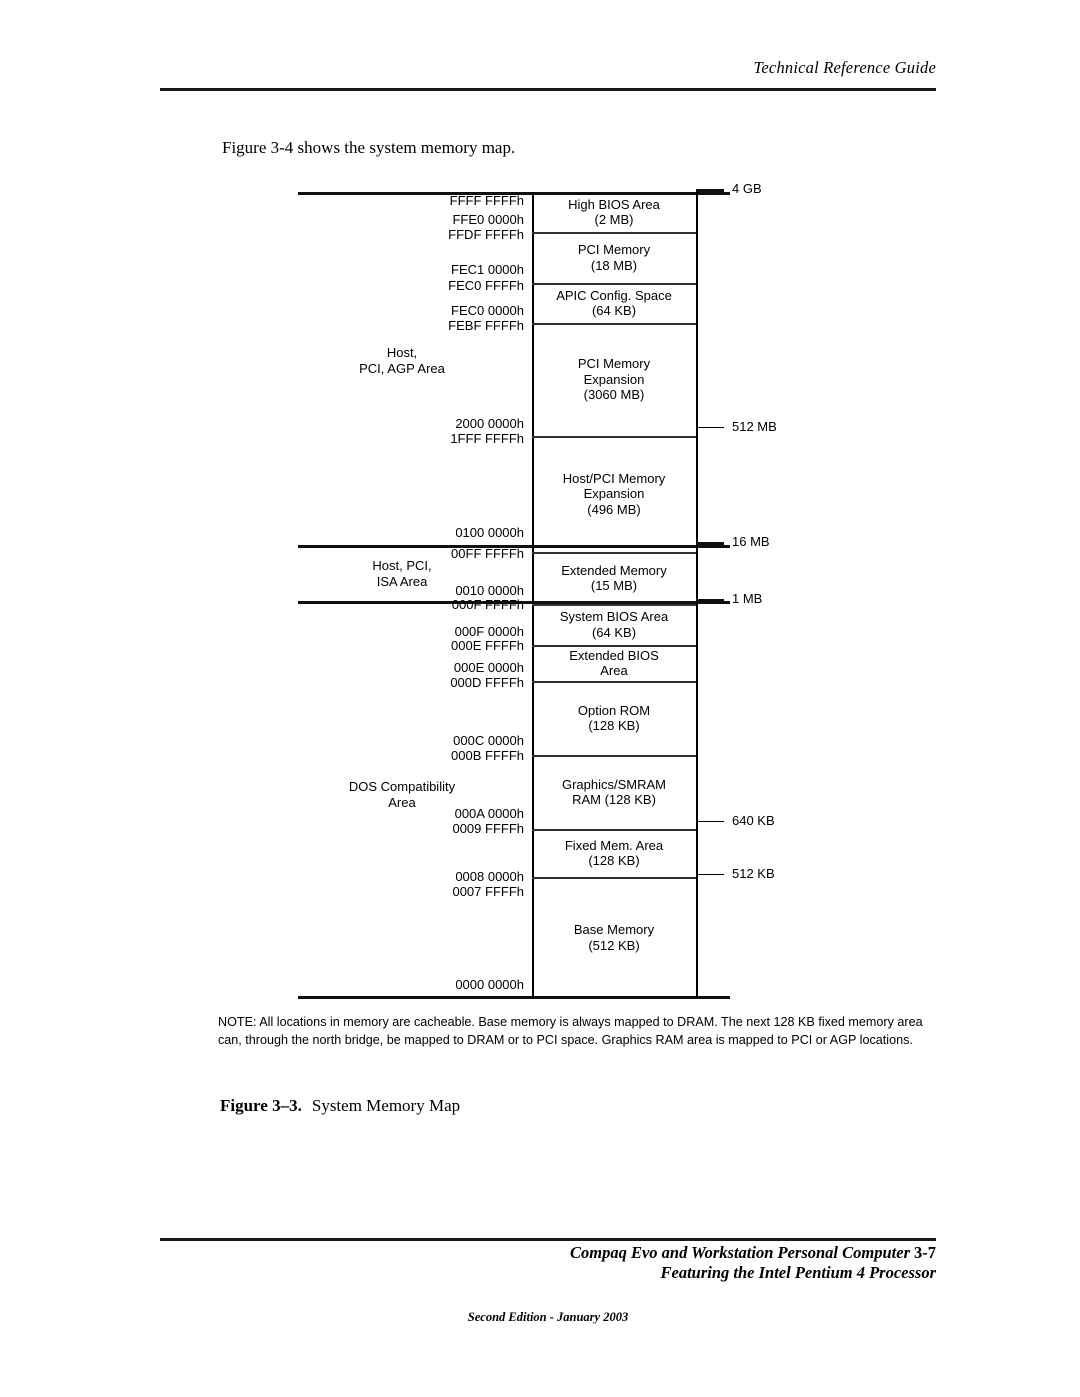  I want to click on footer-edition: Second Edition - January 2003, so click(548, 1317).